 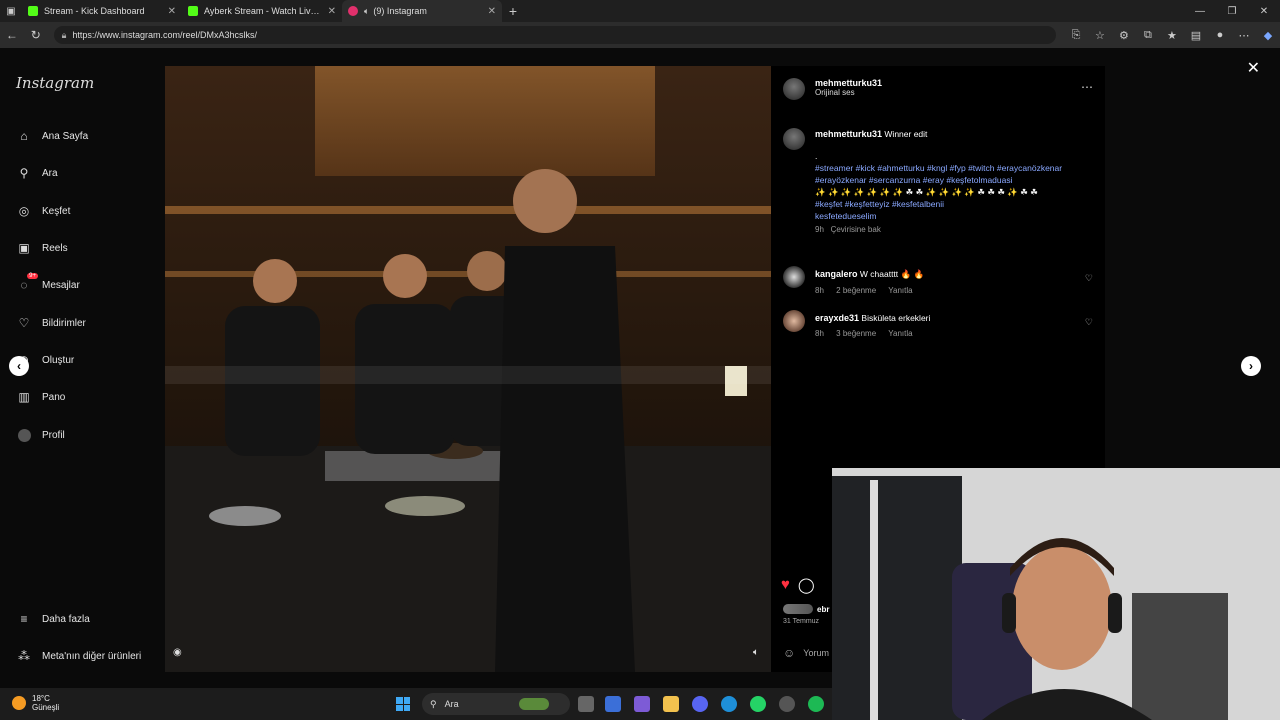 What do you see at coordinates (43, 211) in the screenshot?
I see `sidebar-item-explore: ◎ Keşfet` at bounding box center [43, 211].